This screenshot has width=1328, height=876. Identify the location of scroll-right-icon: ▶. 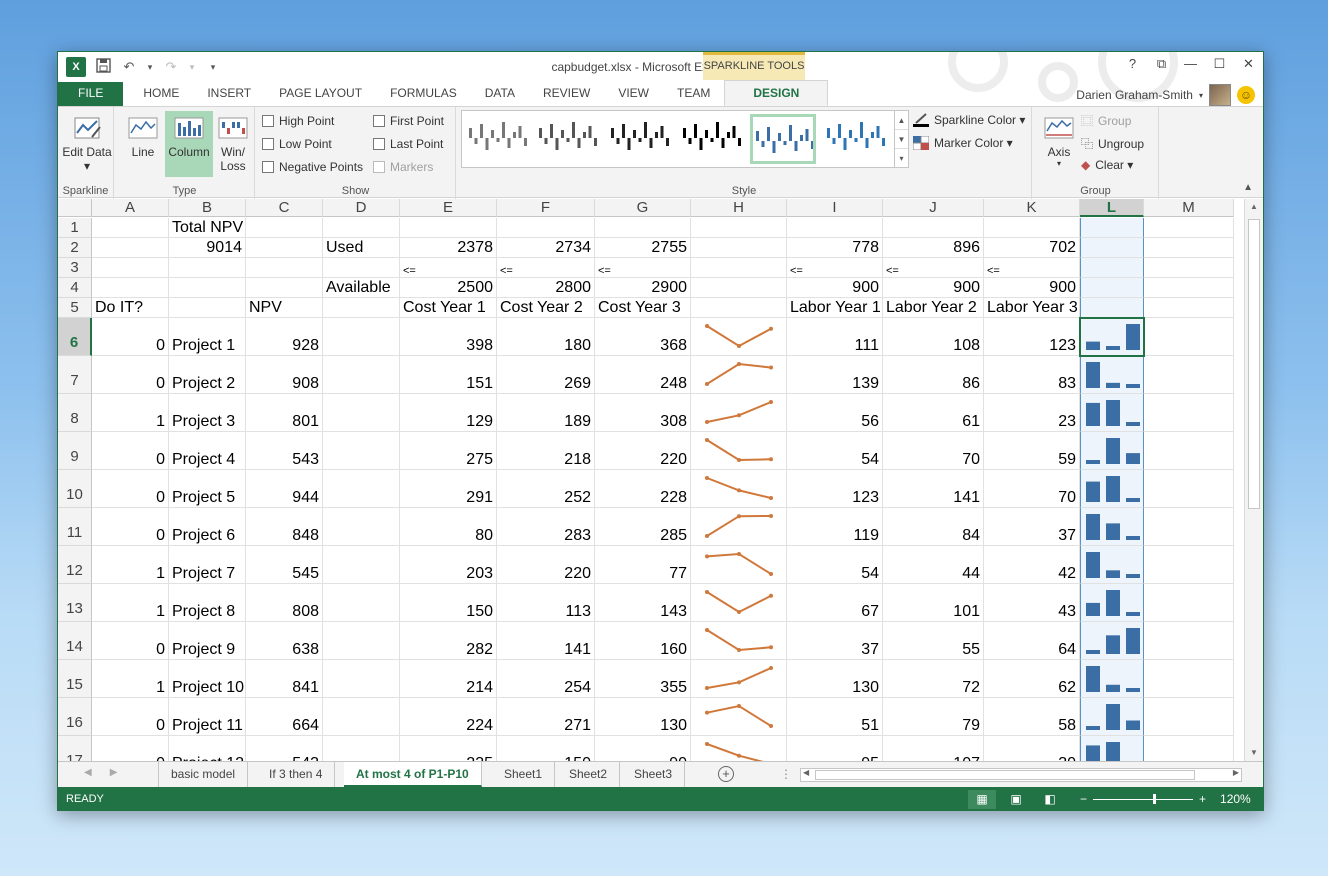
(1236, 772).